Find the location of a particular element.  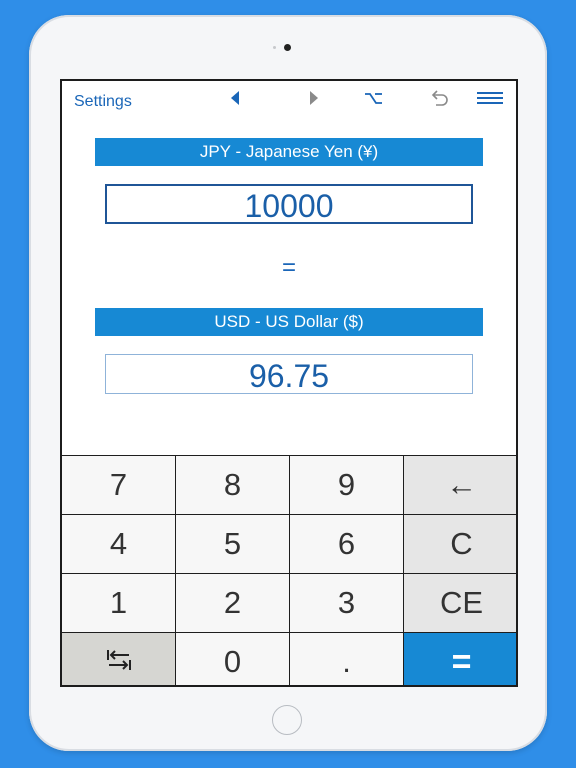

key-4: 4 is located at coordinates (118, 544).